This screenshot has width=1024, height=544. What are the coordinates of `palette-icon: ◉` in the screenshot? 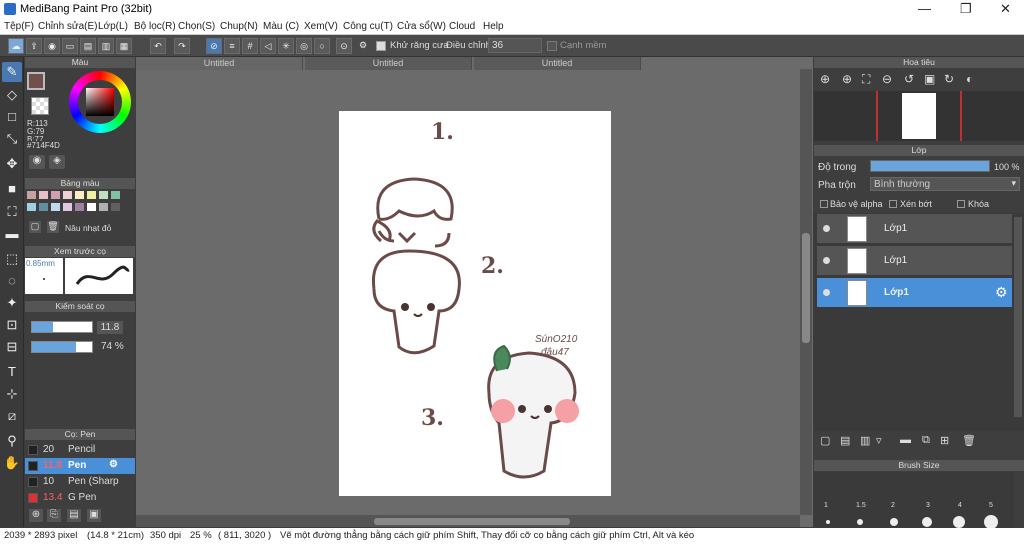 It's located at (37, 162).